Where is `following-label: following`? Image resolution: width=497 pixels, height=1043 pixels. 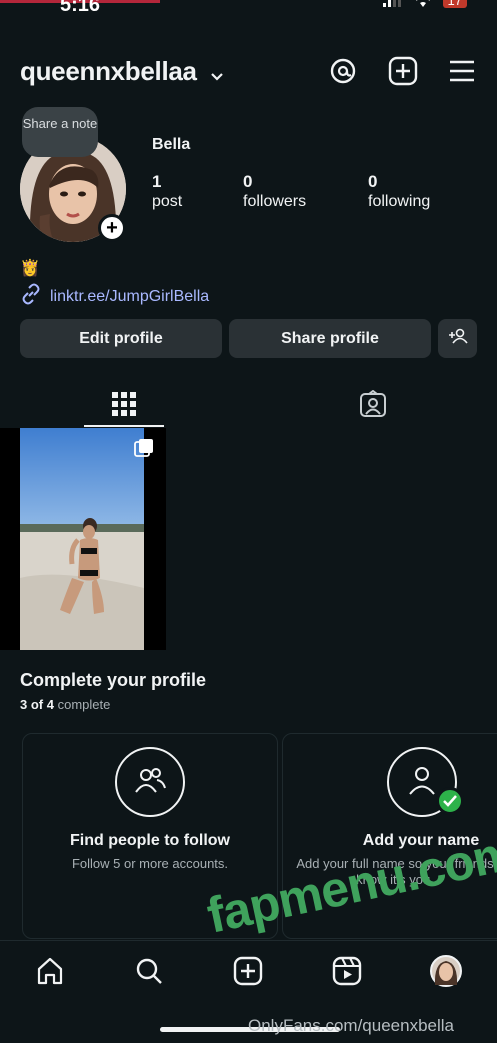
following-label: following is located at coordinates (399, 201).